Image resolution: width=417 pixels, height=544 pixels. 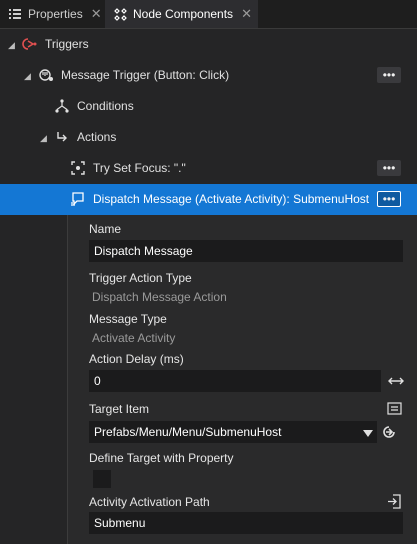 What do you see at coordinates (161, 458) in the screenshot?
I see `define-target-label: Define Target with Property` at bounding box center [161, 458].